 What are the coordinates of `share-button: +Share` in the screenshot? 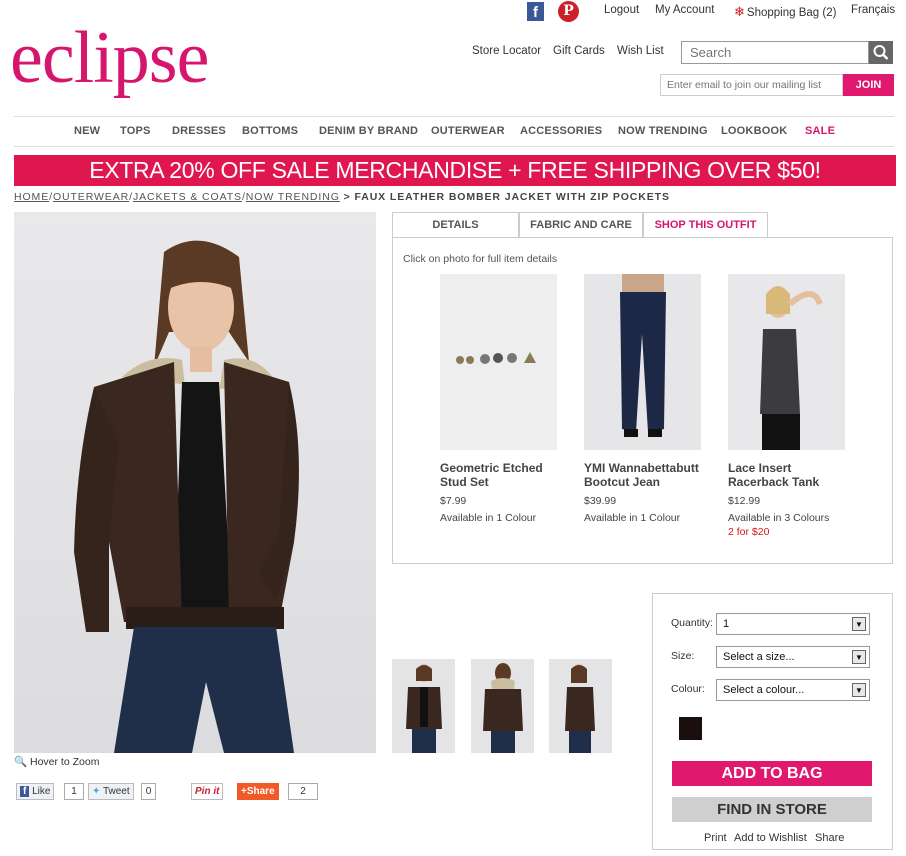 It's located at (258, 791).